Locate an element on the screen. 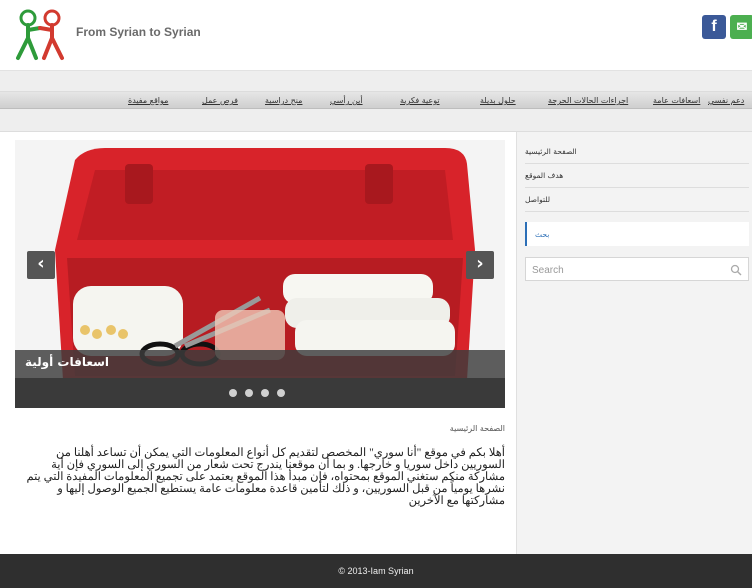 The height and width of the screenshot is (588, 752). site-header: From Syrian to Syrian f ✉ is located at coordinates (376, 35).